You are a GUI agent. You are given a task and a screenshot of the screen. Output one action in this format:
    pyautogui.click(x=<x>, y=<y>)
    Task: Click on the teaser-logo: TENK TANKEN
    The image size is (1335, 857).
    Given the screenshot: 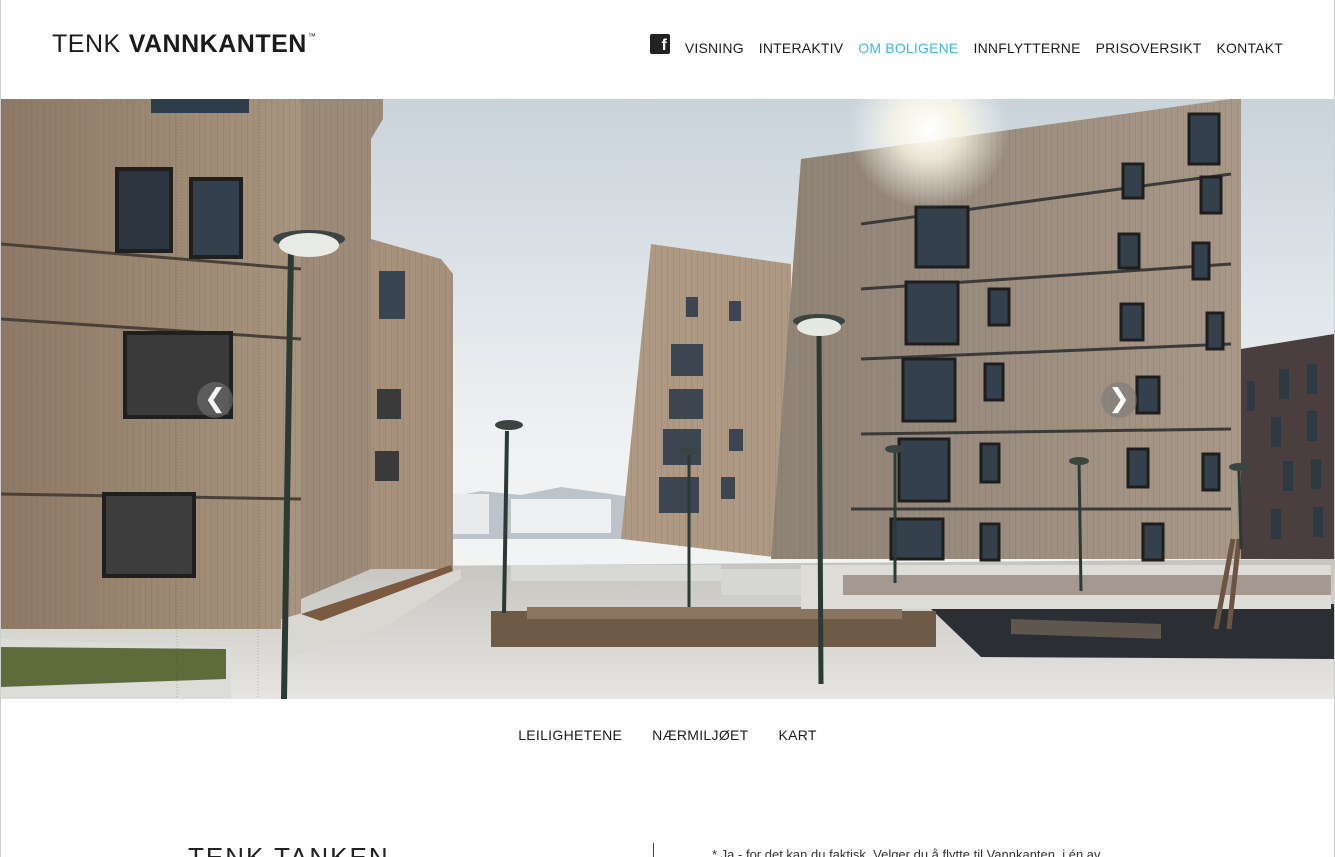 What is the action you would take?
    pyautogui.click(x=289, y=849)
    